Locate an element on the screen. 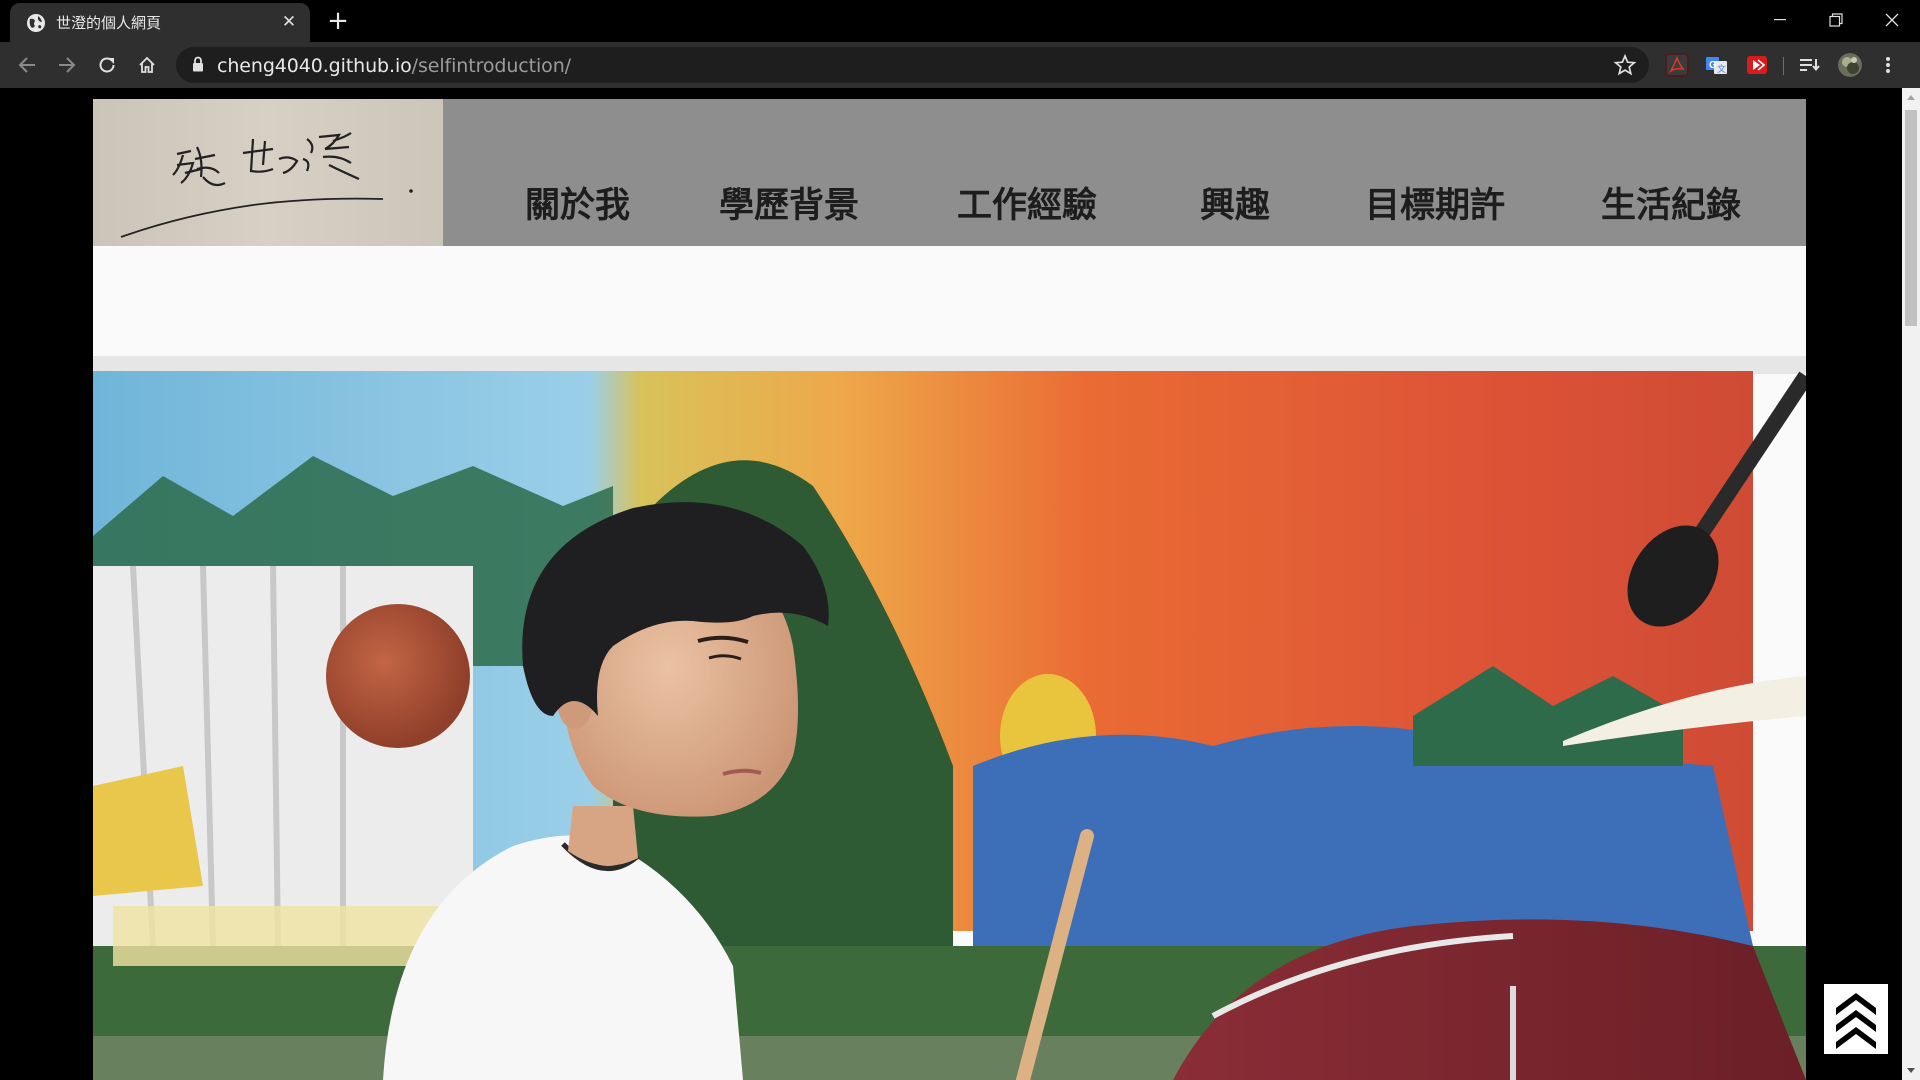 The width and height of the screenshot is (1920, 1080). url-host: cheng4040.github.io is located at coordinates (314, 66).